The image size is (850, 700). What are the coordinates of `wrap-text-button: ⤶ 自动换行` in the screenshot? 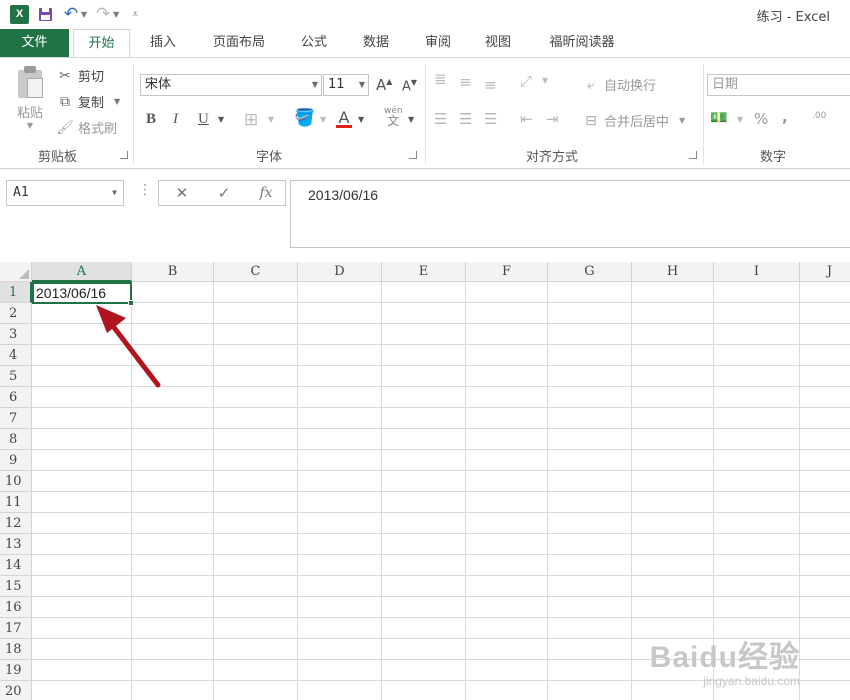 It's located at (619, 85).